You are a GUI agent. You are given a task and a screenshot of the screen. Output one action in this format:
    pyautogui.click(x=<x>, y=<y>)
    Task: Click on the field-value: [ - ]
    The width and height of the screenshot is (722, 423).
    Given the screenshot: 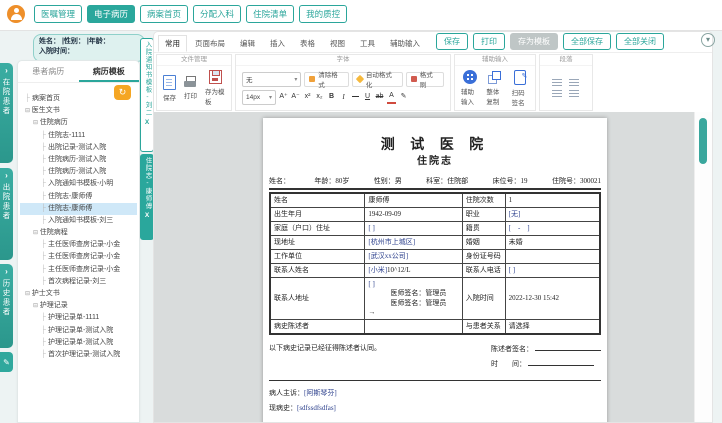 What is the action you would take?
    pyautogui.click(x=552, y=228)
    